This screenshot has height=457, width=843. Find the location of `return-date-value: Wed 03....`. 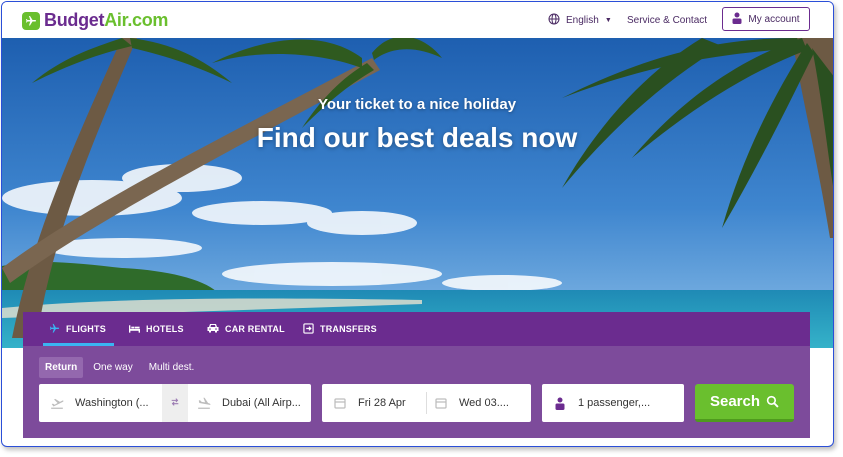

return-date-value: Wed 03.... is located at coordinates (484, 403).